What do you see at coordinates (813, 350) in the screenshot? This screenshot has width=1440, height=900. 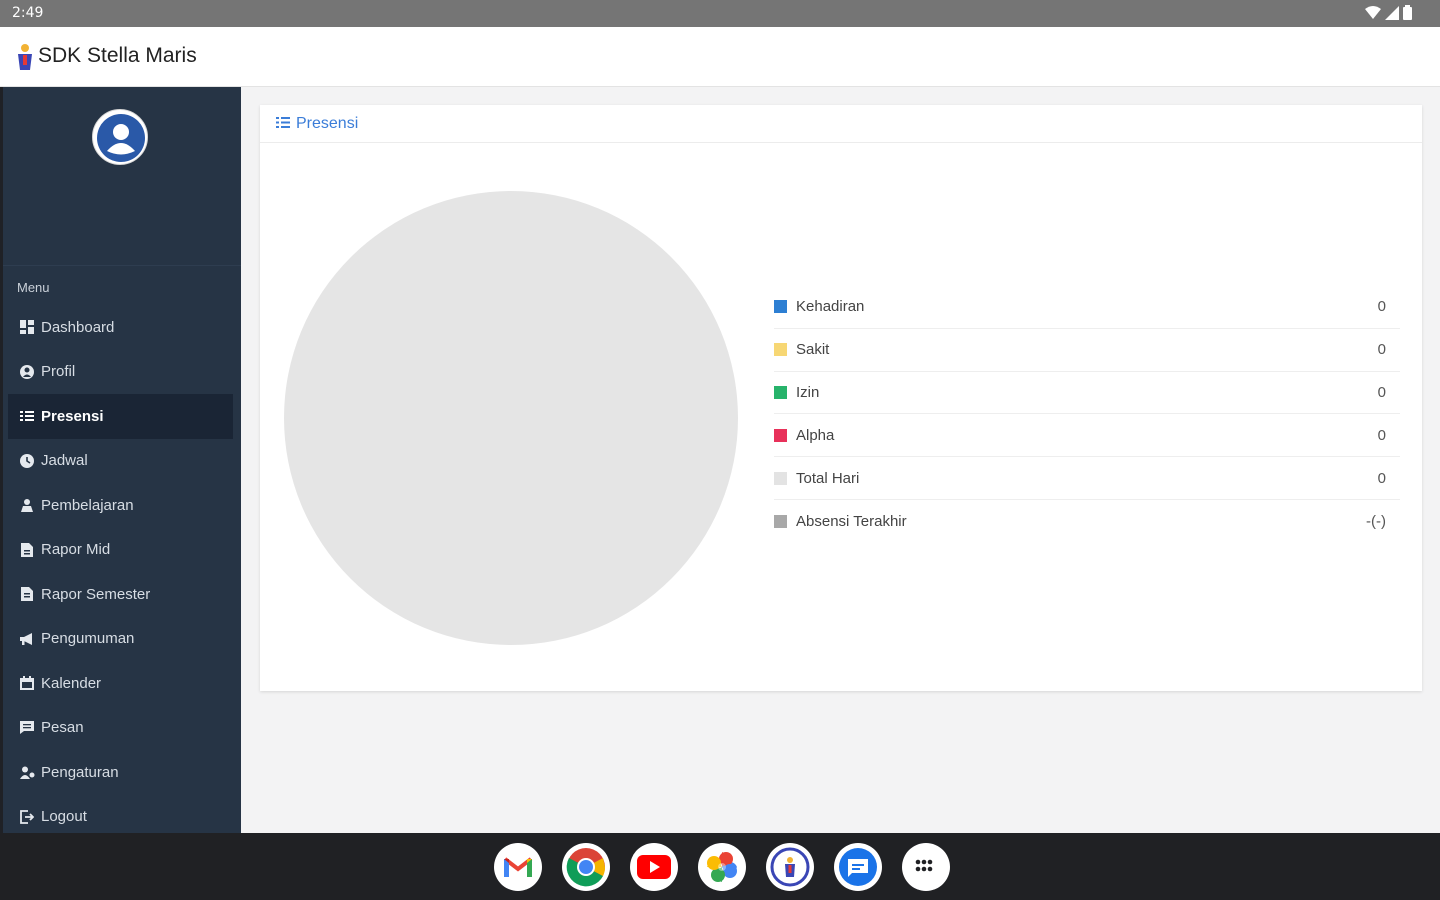 I see `legend-label: Sakit` at bounding box center [813, 350].